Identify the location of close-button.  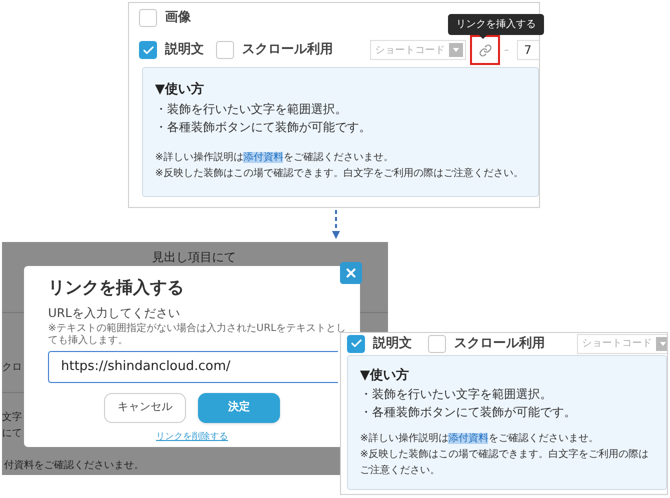
(351, 273).